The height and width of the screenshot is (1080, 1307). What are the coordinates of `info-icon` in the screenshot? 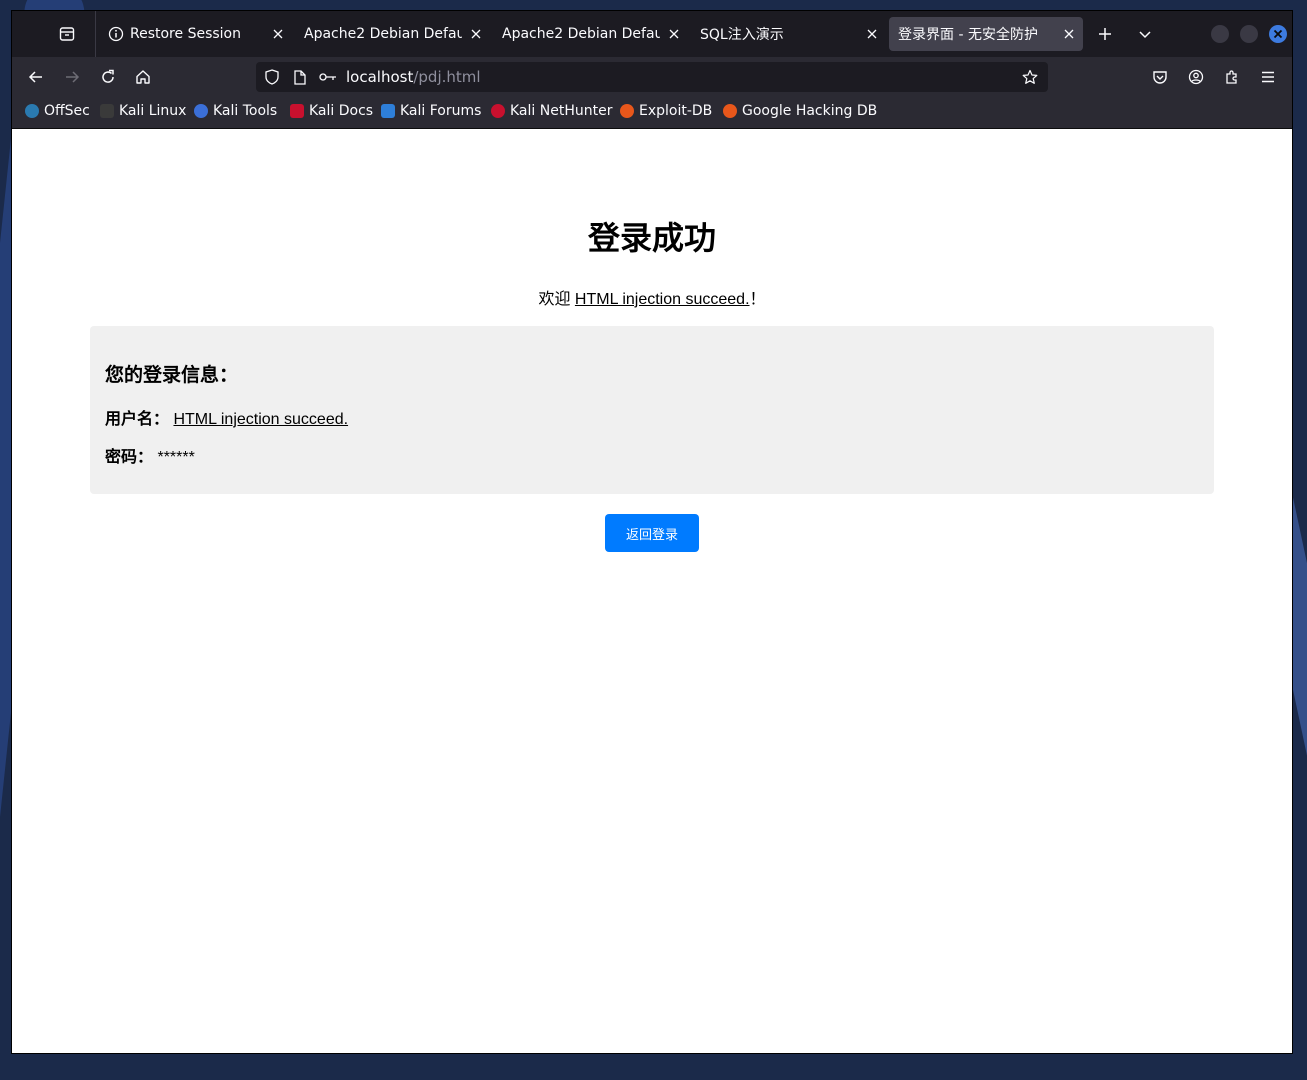 It's located at (116, 34).